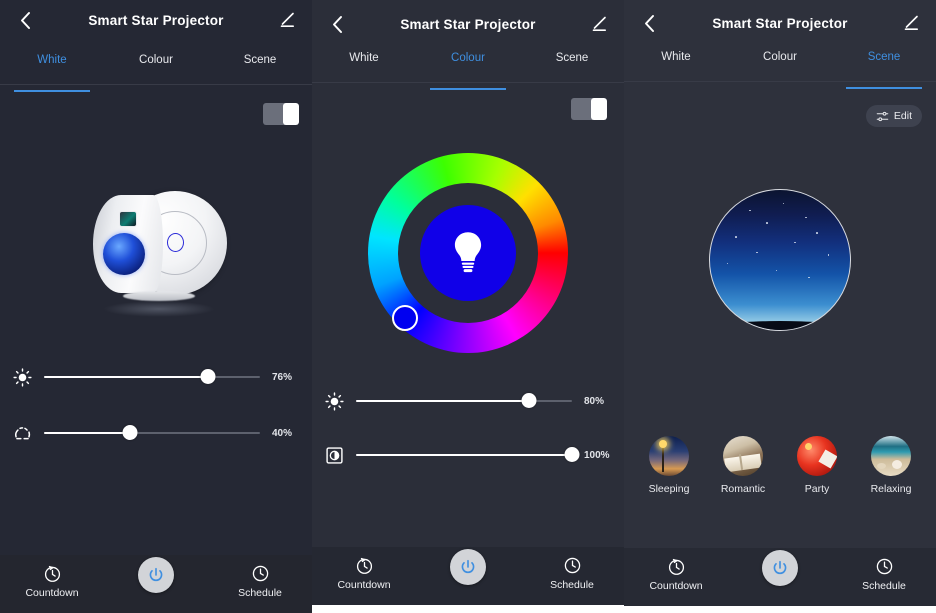  I want to click on color-temperature-slider-track, so click(152, 433).